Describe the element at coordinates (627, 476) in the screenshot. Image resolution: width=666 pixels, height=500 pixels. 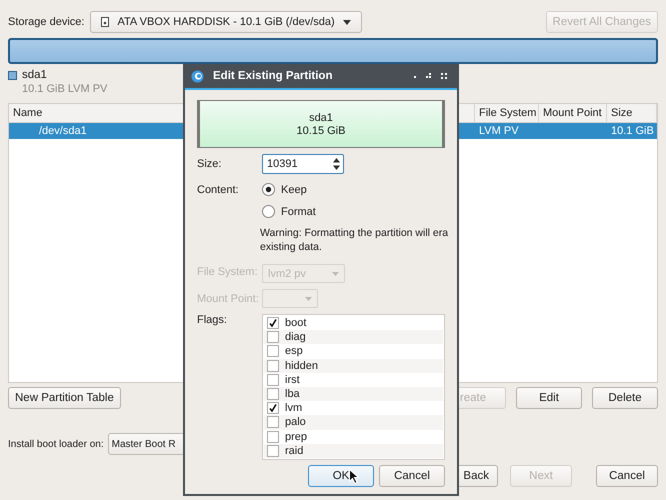
I see `nav-button: Cancel` at that location.